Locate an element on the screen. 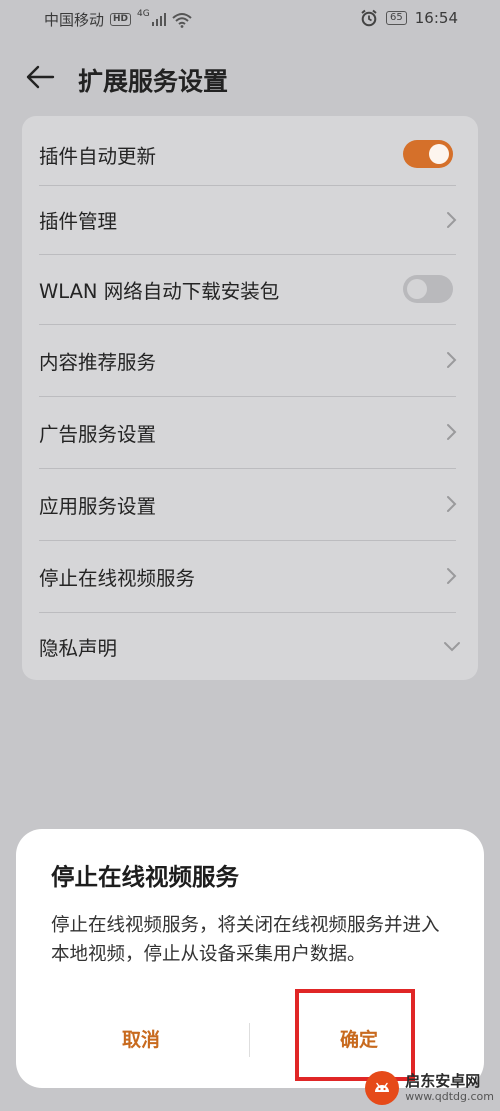 The width and height of the screenshot is (500, 1111). dialog-title: 停止在线视频服务 is located at coordinates (145, 877).